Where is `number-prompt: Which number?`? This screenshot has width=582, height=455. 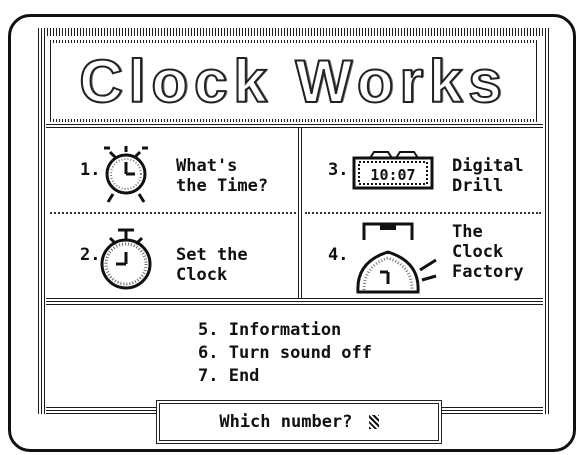
number-prompt: Which number? is located at coordinates (299, 422).